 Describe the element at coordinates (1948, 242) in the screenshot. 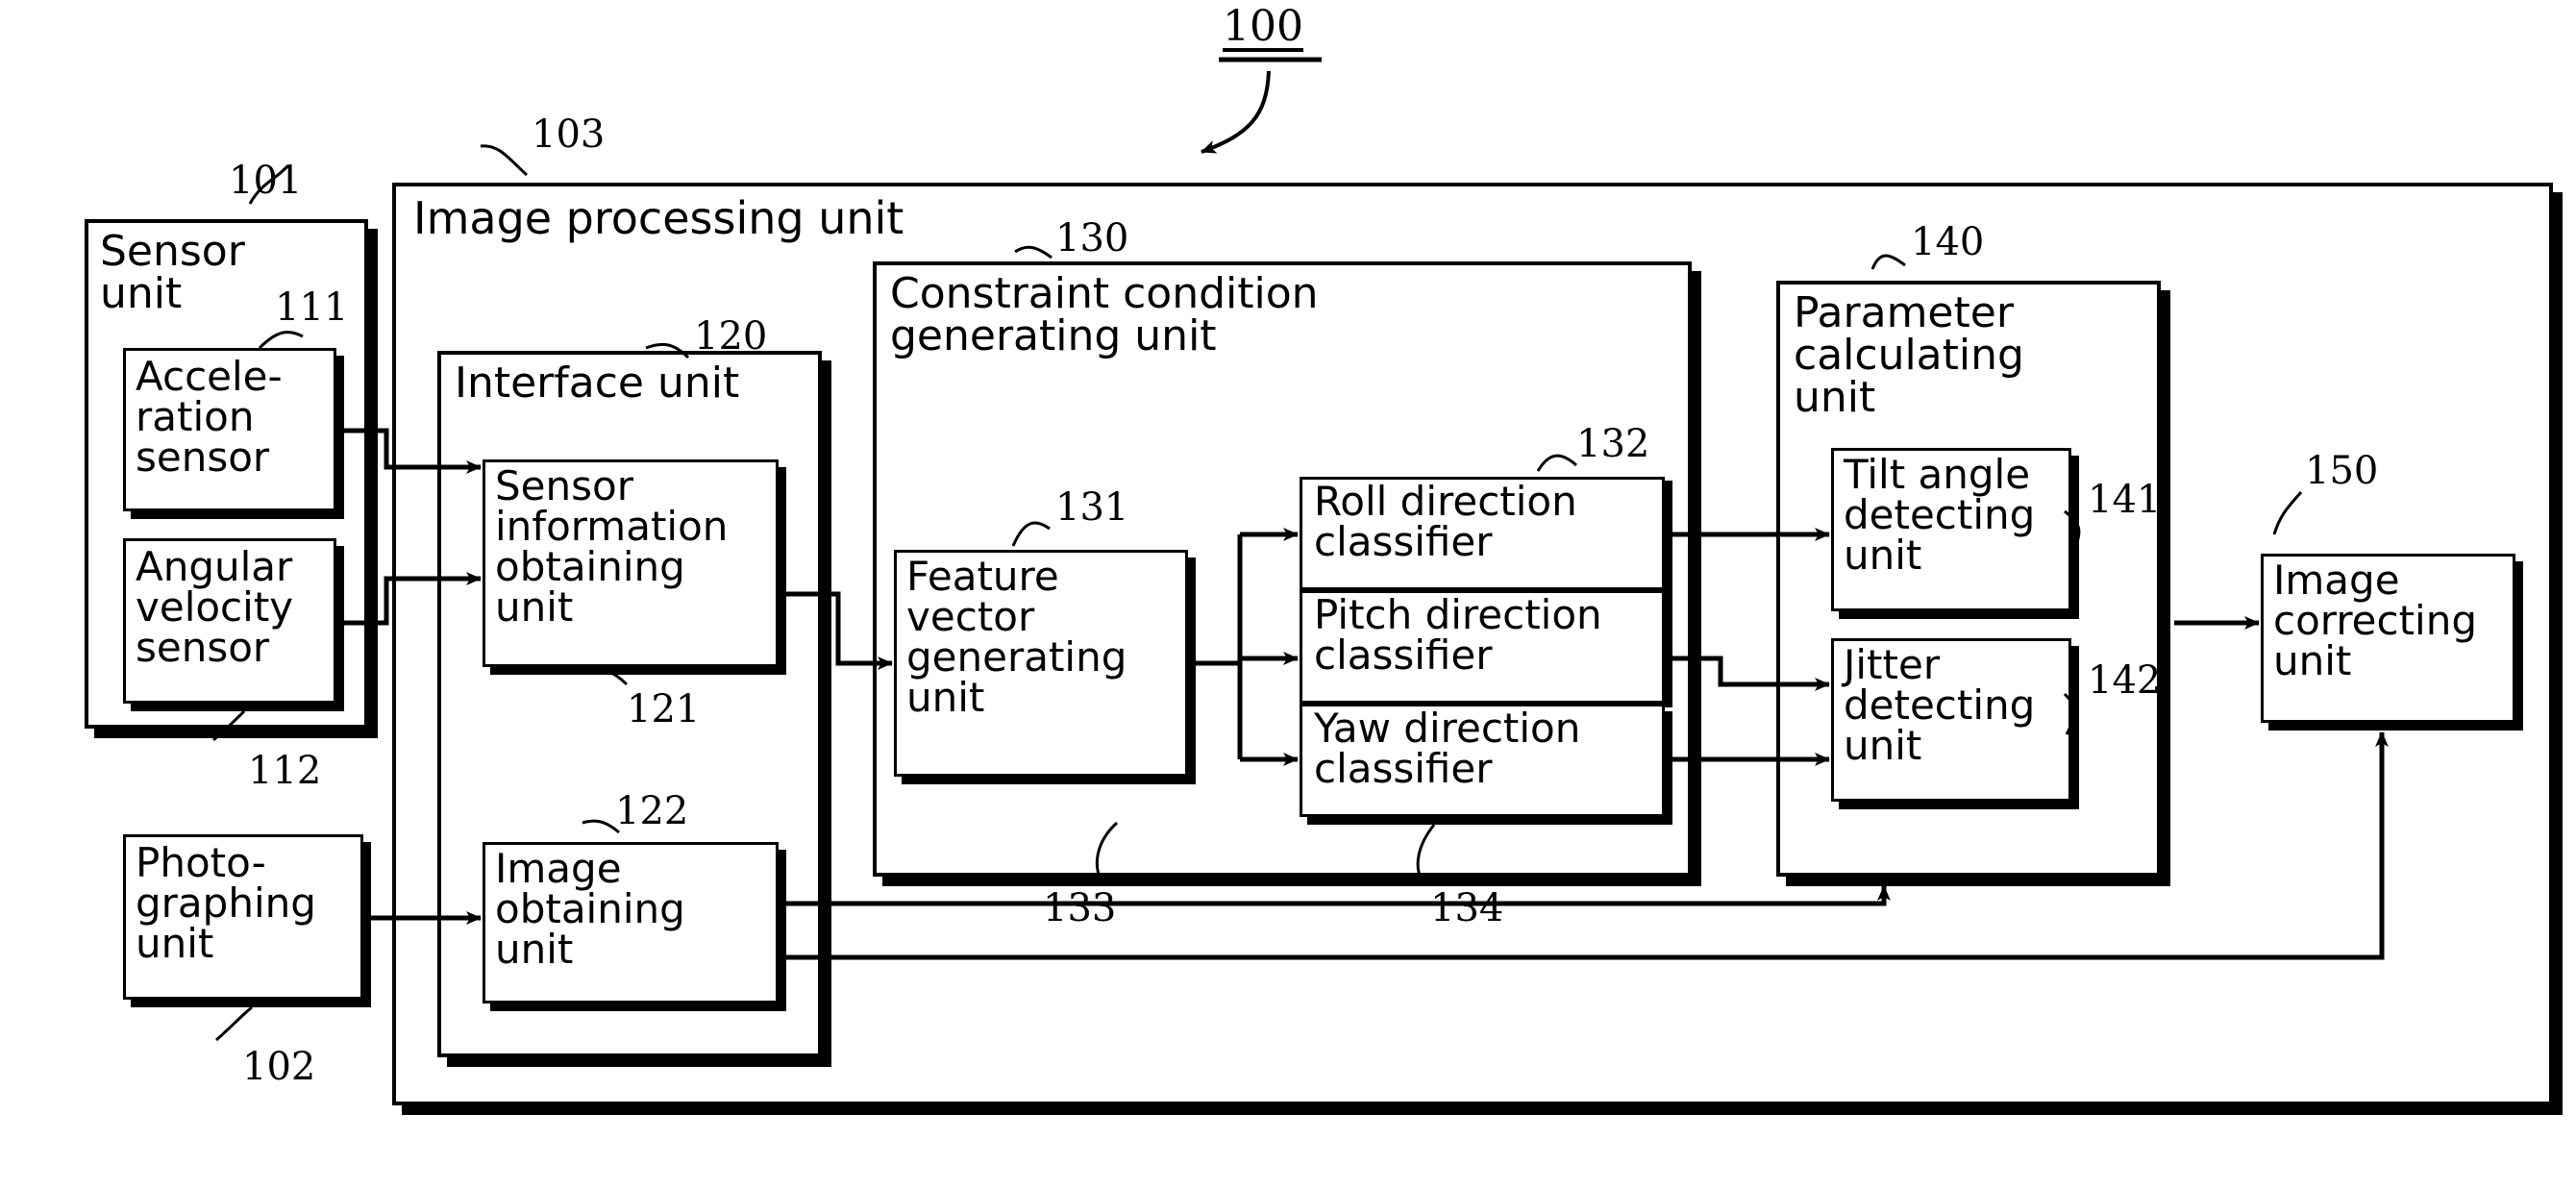

I see `reference-numeral-140: 140` at that location.